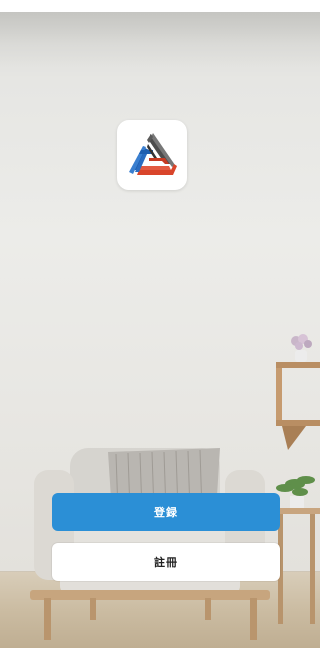 This screenshot has width=320, height=648. I want to click on app-logo, so click(152, 155).